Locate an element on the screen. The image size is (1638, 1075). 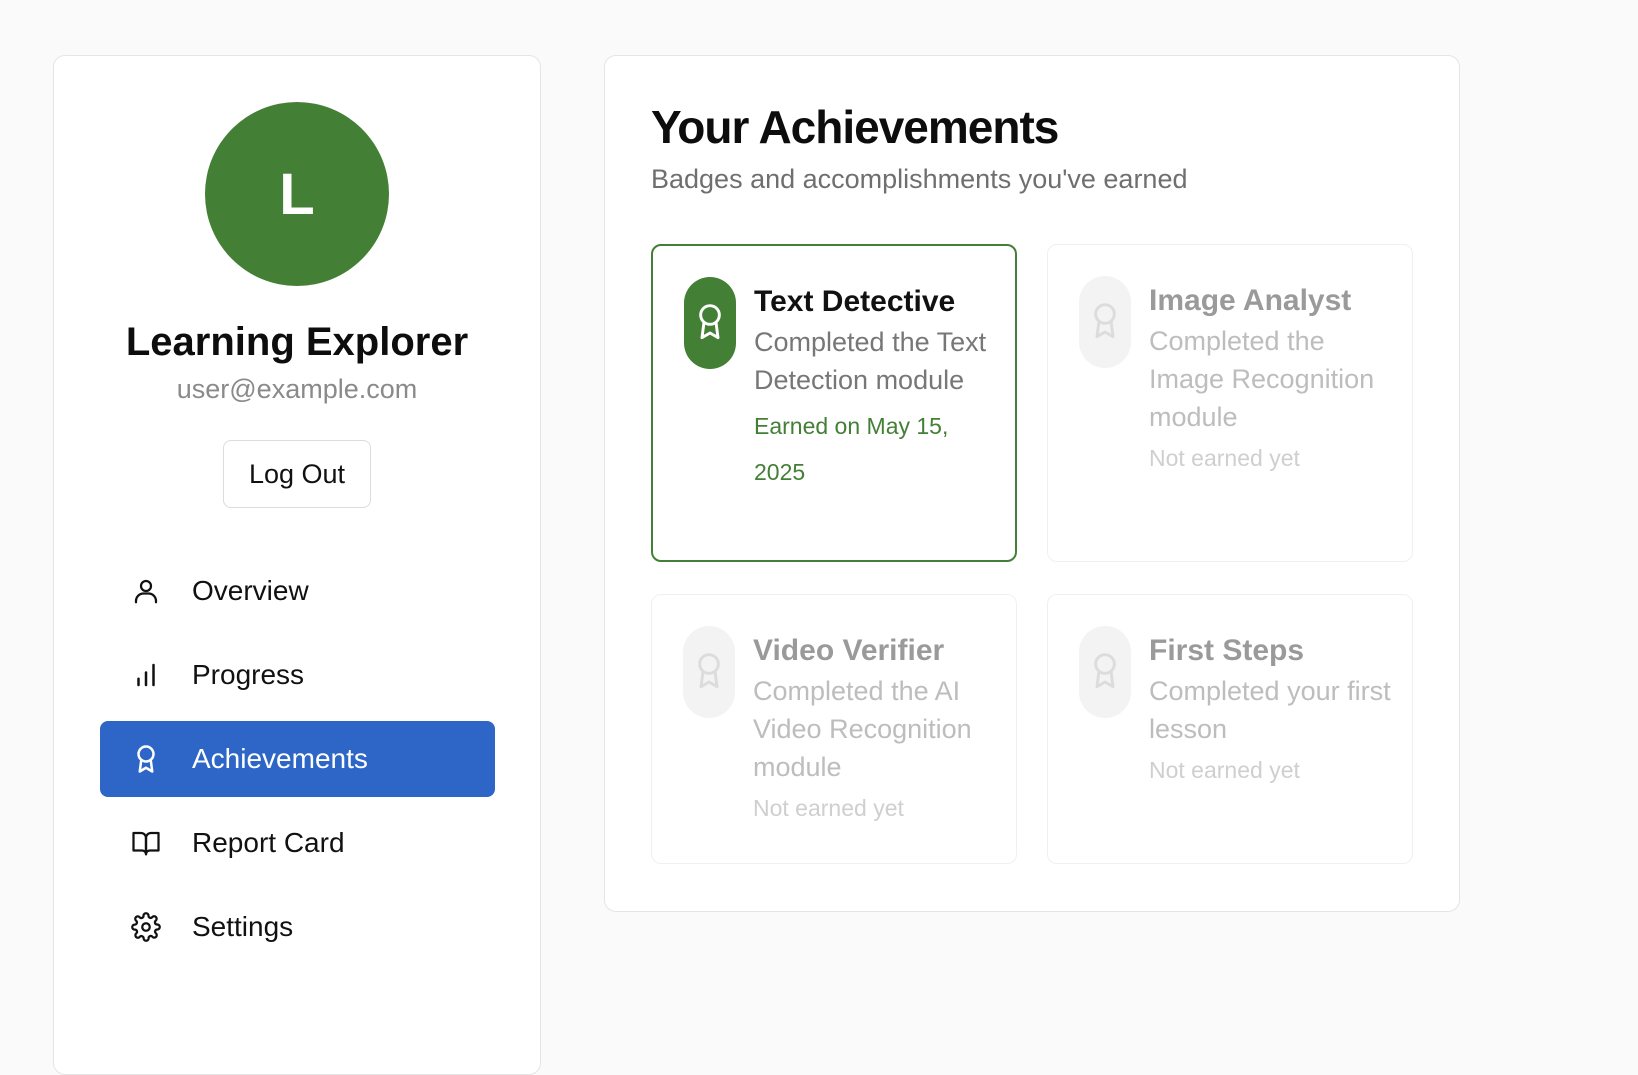
sidebar-item-achievements: Achievements is located at coordinates (297, 759).